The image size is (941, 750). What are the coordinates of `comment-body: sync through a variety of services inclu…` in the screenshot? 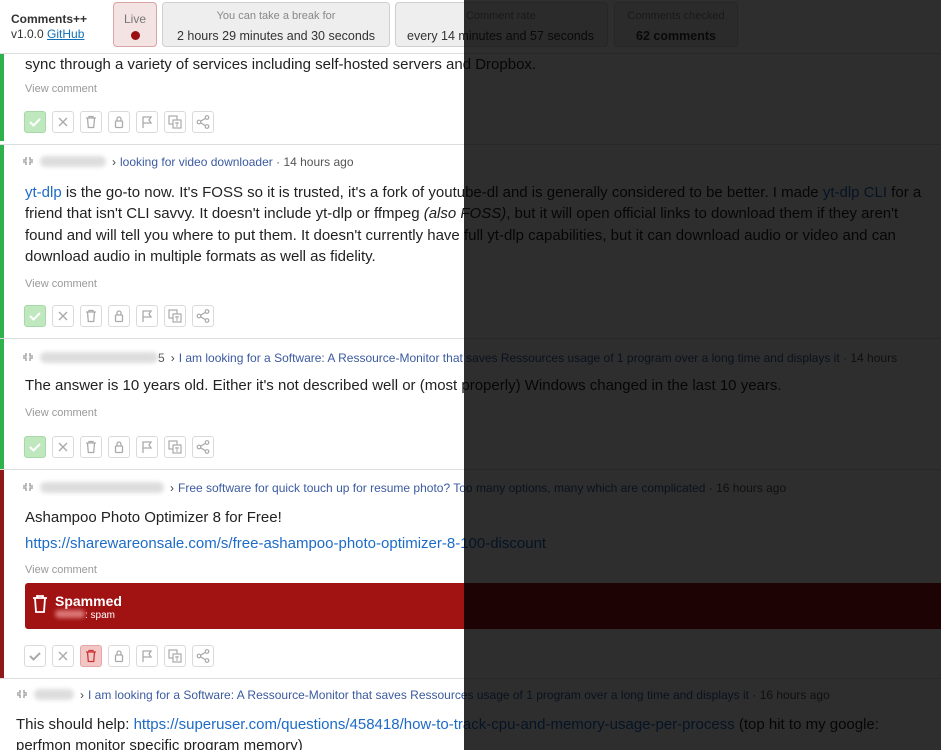 It's located at (281, 64).